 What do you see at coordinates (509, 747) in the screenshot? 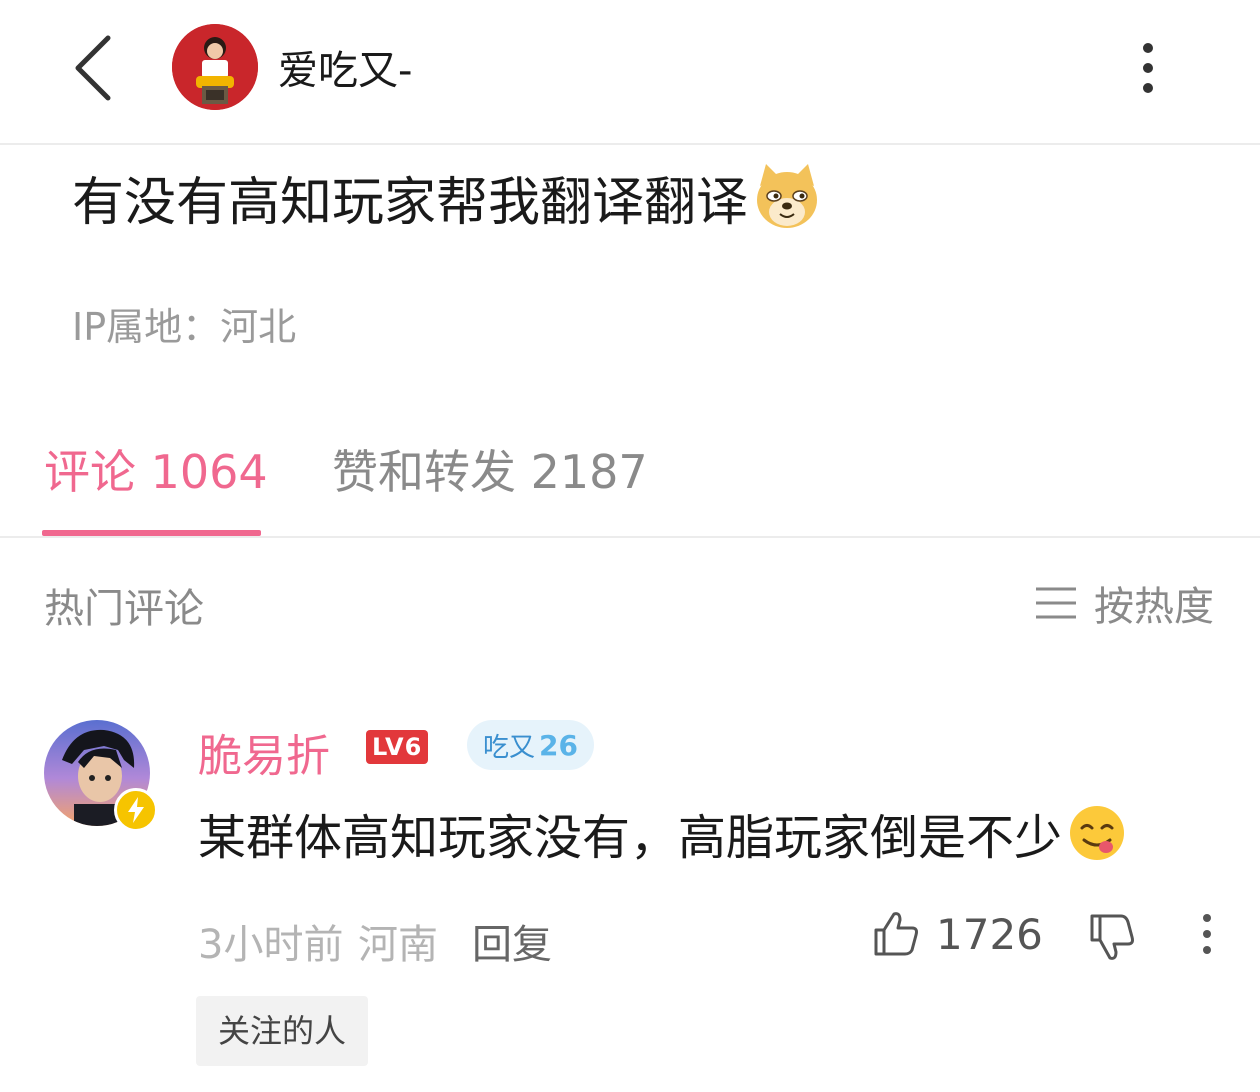
I see `fan-badge-name: 吃又` at bounding box center [509, 747].